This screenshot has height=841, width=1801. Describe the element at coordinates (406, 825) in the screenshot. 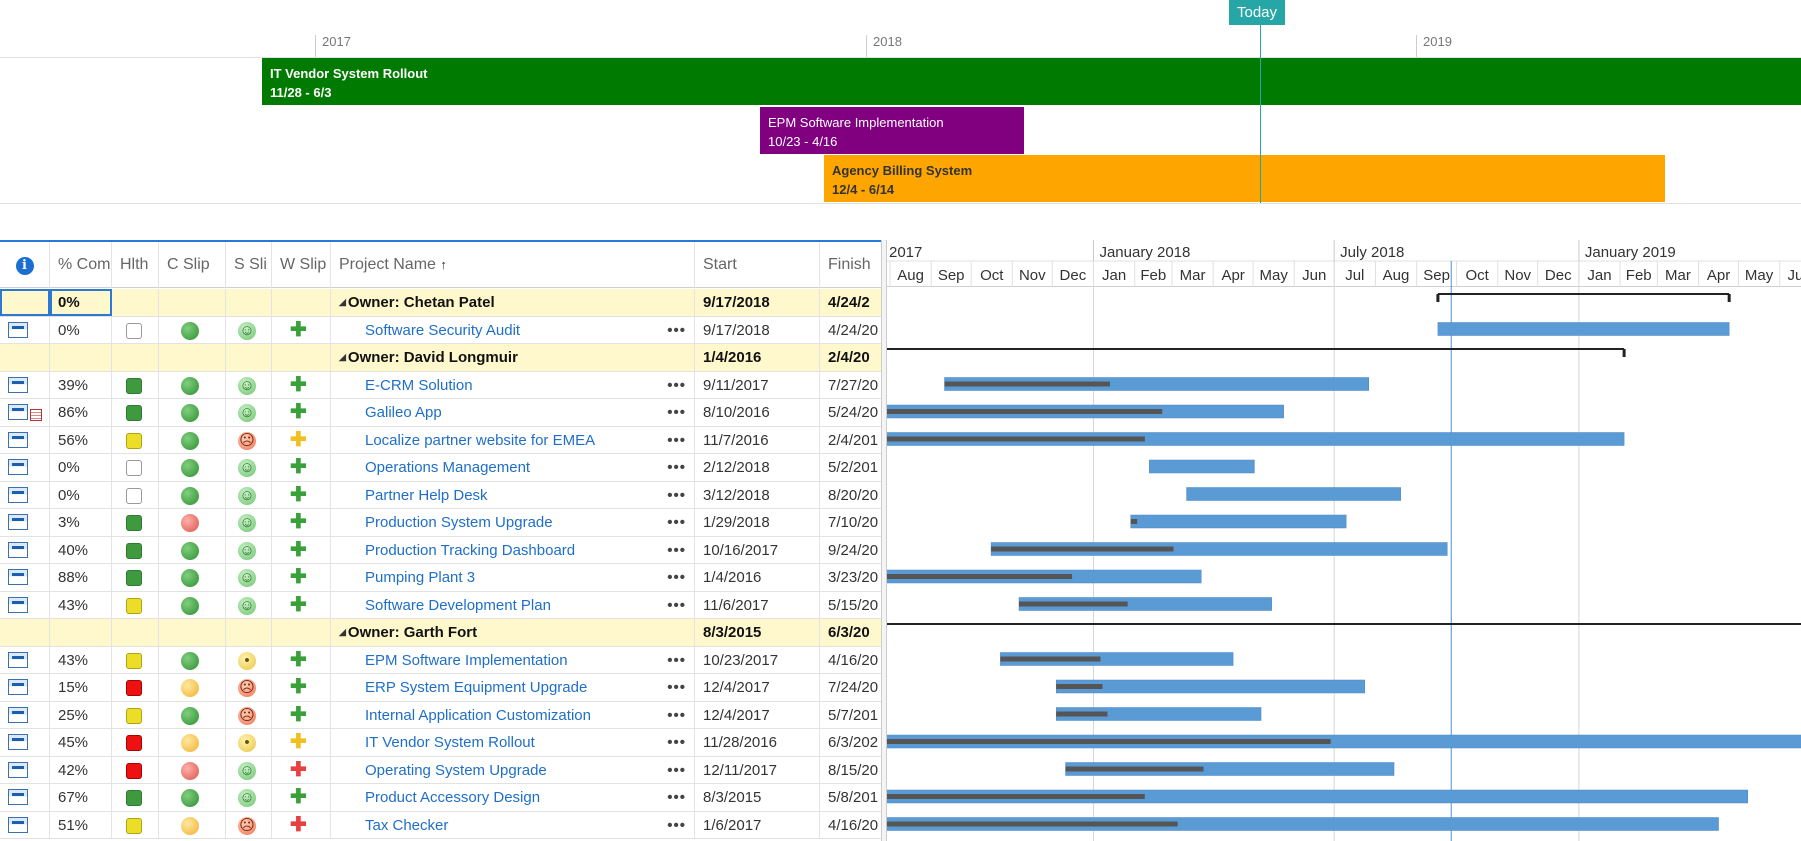

I see `project-name-link: Tax Checker` at that location.